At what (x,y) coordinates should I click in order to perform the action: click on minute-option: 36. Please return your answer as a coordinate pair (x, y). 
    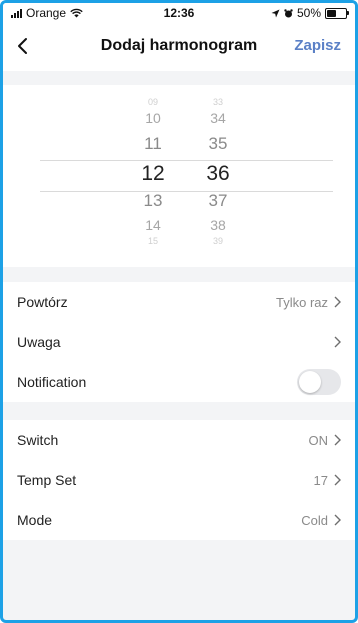
    Looking at the image, I should click on (218, 174).